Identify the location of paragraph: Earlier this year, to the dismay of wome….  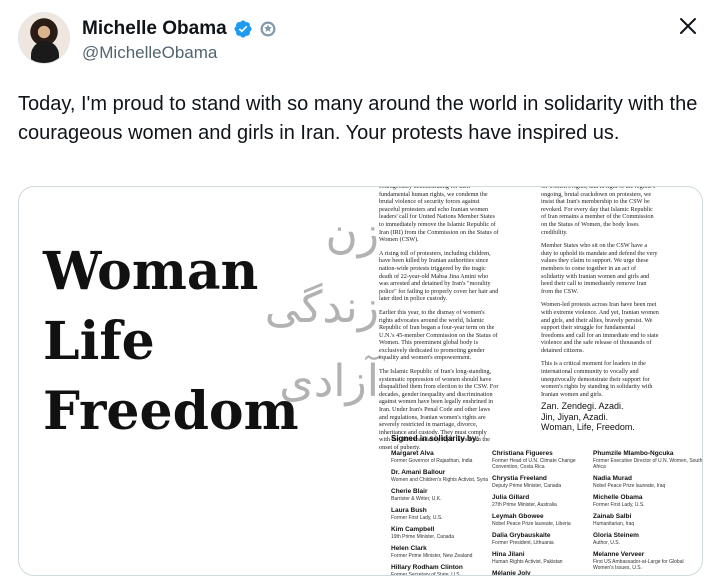
(438, 335).